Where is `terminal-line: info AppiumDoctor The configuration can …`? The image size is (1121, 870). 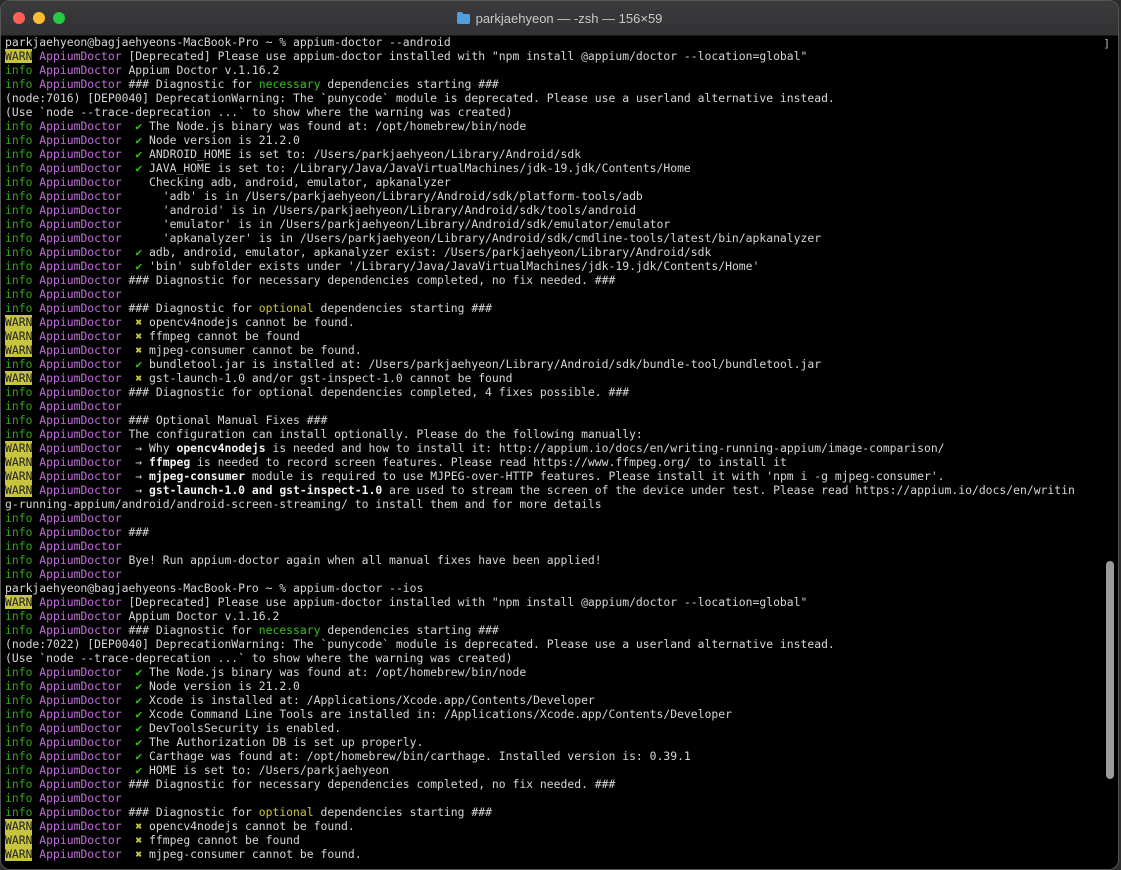 terminal-line: info AppiumDoctor The configuration can … is located at coordinates (555, 434).